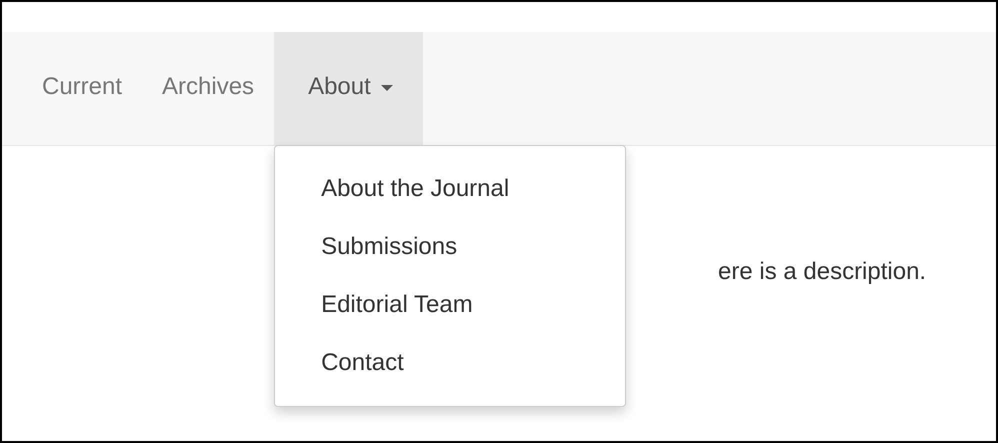 This screenshot has height=443, width=998. Describe the element at coordinates (450, 305) in the screenshot. I see `menu-item: Editorial Team` at that location.